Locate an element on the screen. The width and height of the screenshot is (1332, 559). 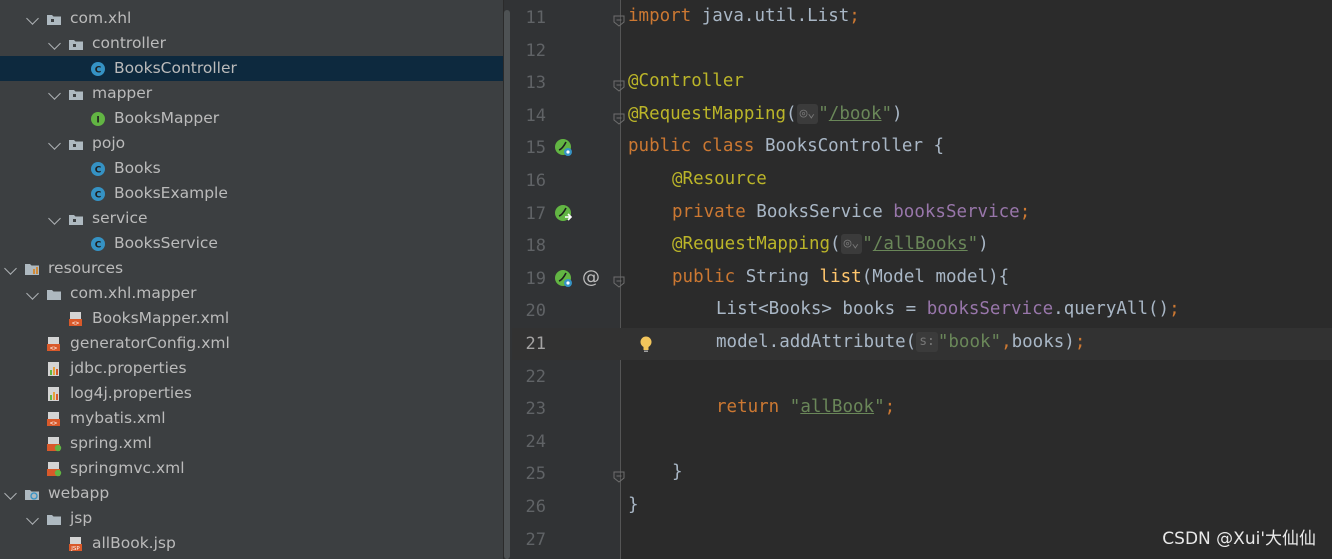
at-sign-icon: @ is located at coordinates (591, 277).